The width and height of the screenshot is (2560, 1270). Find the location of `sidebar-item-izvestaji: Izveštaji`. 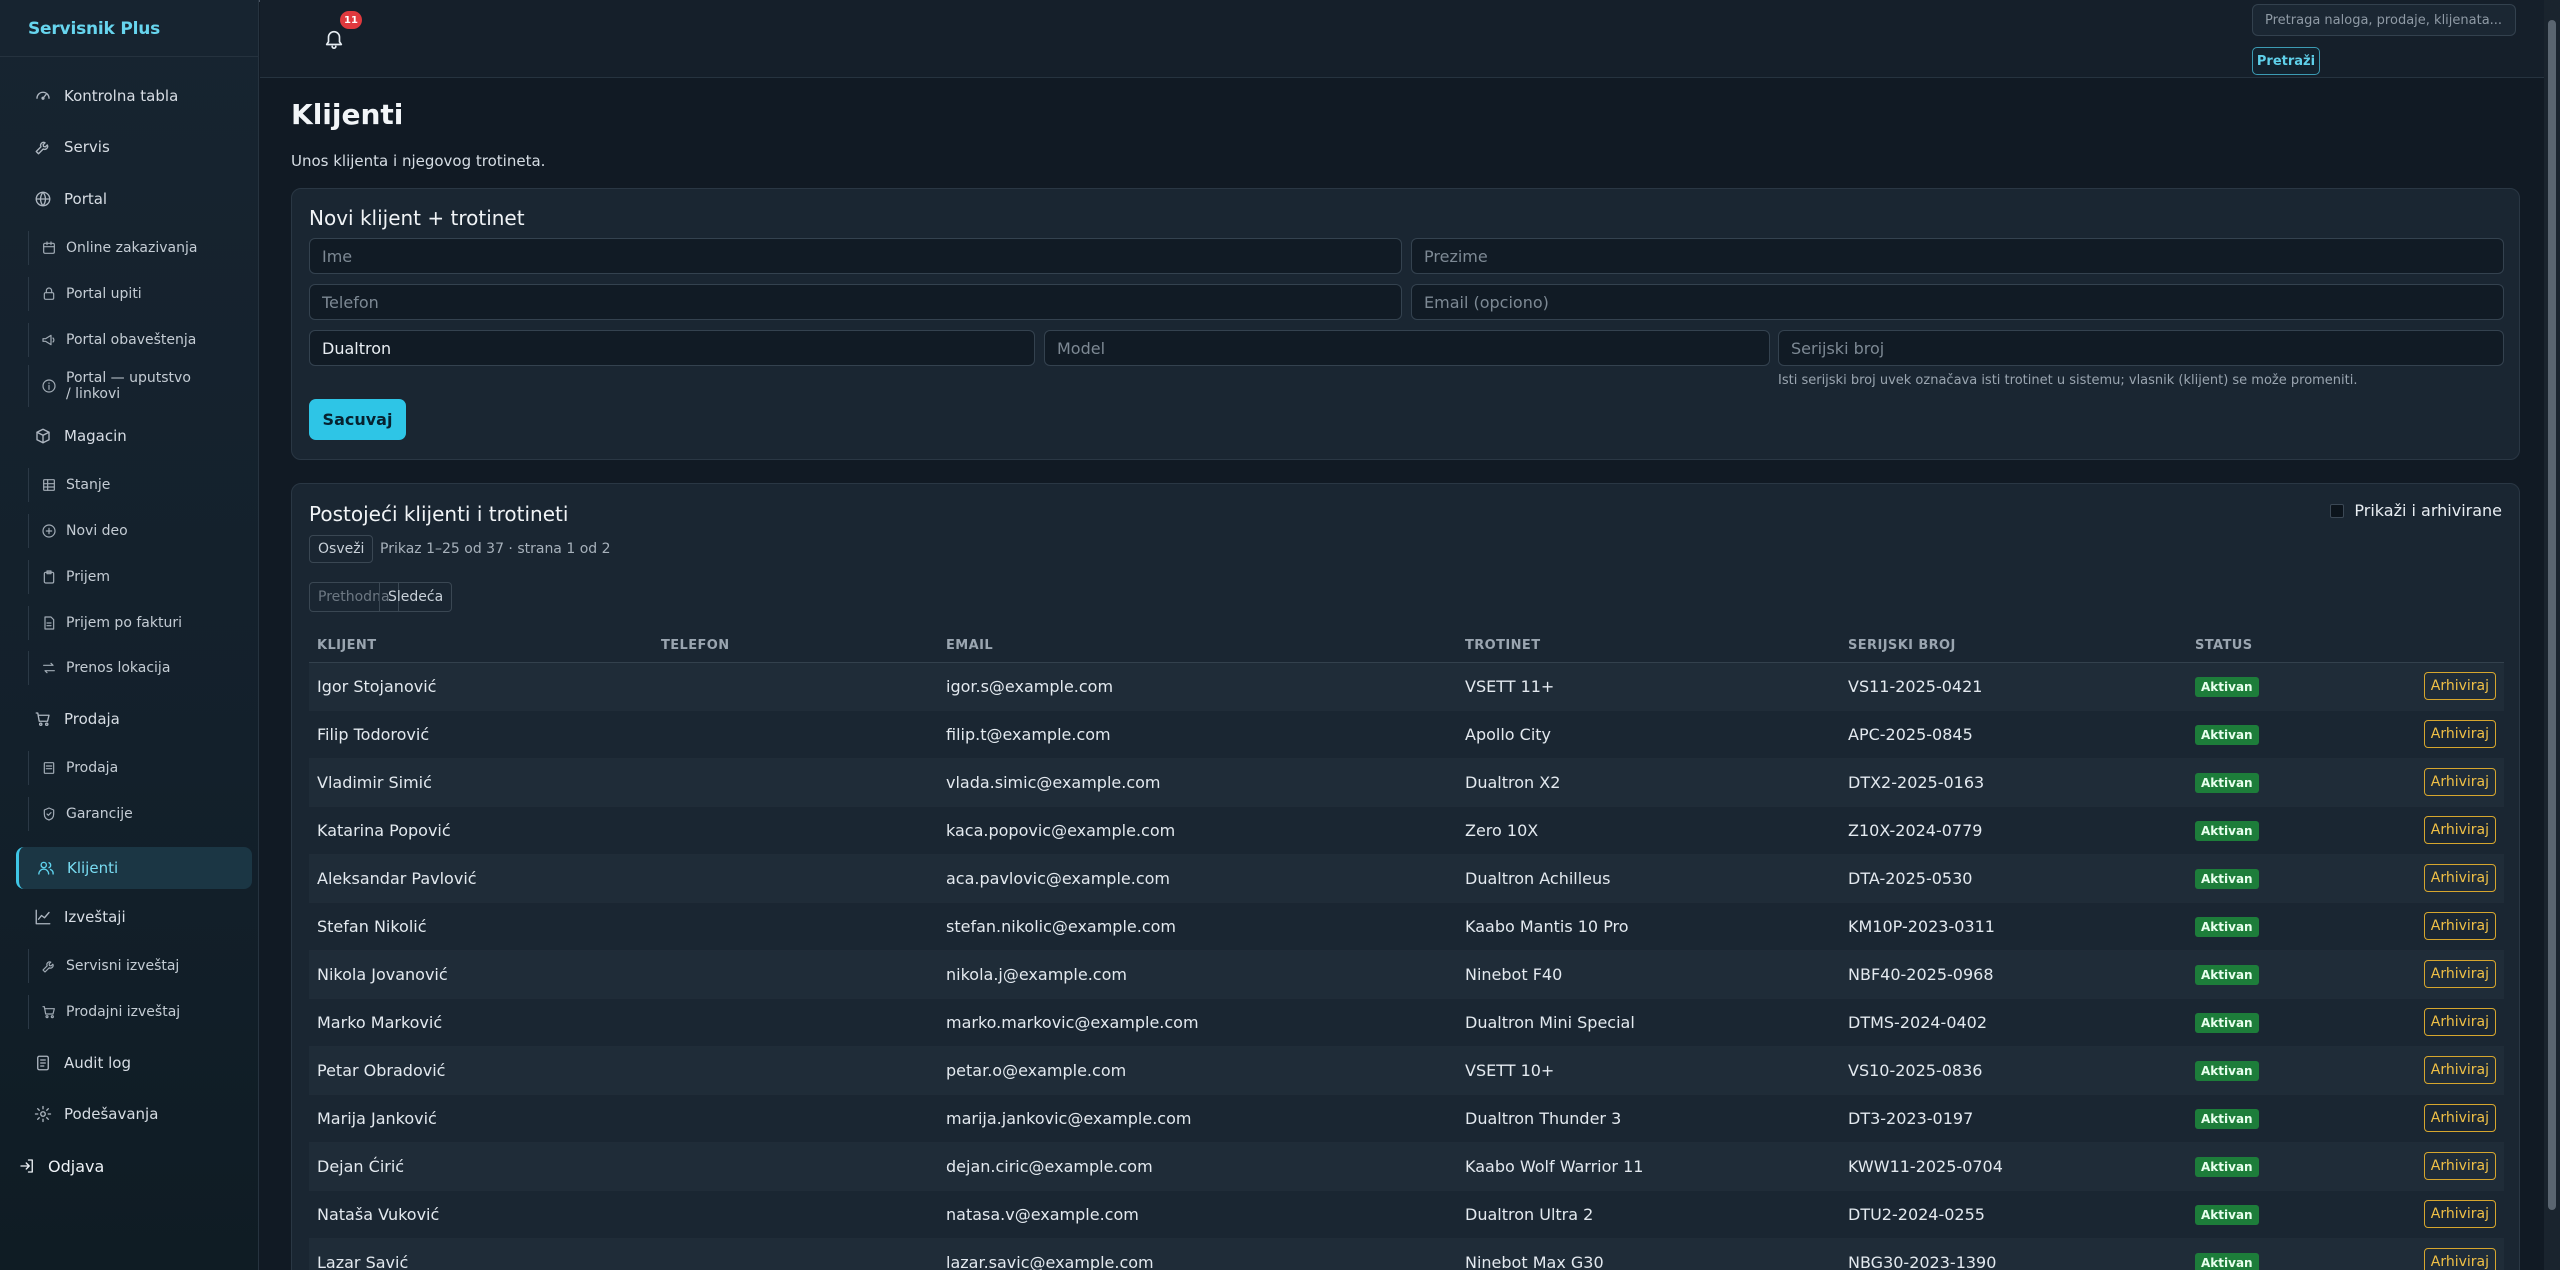

sidebar-item-izvestaji: Izveštaji is located at coordinates (134, 917).